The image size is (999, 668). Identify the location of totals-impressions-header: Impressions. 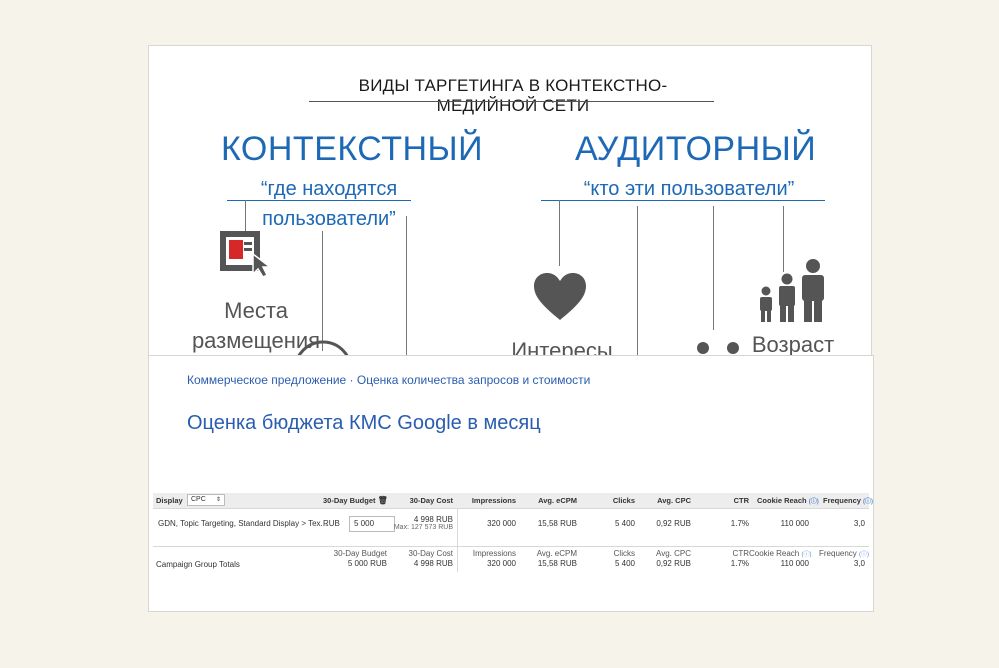
(494, 553).